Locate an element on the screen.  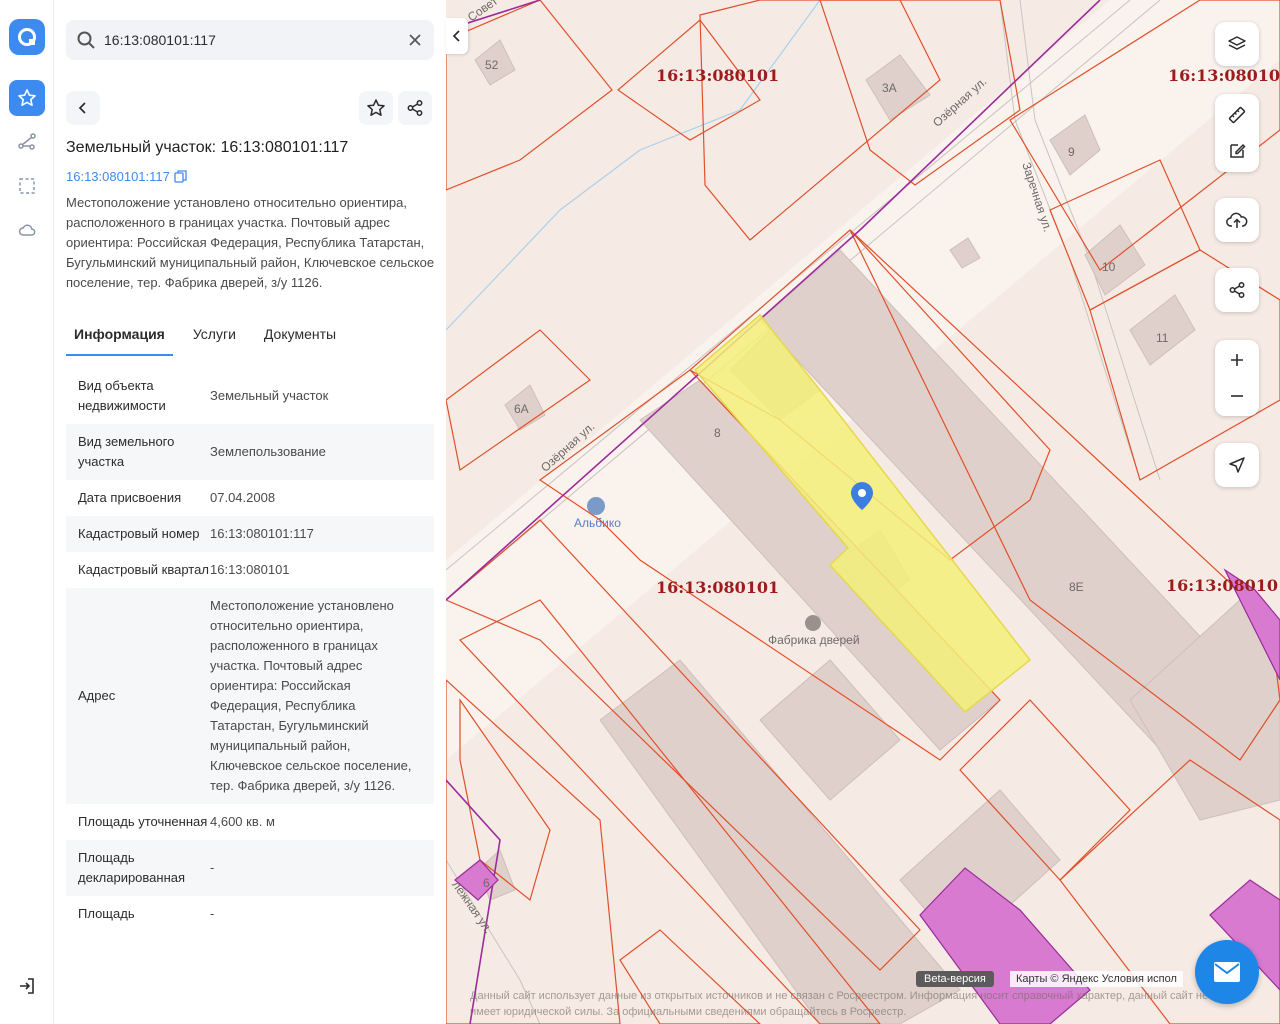
cloud-upload-icon is located at coordinates (1237, 220).